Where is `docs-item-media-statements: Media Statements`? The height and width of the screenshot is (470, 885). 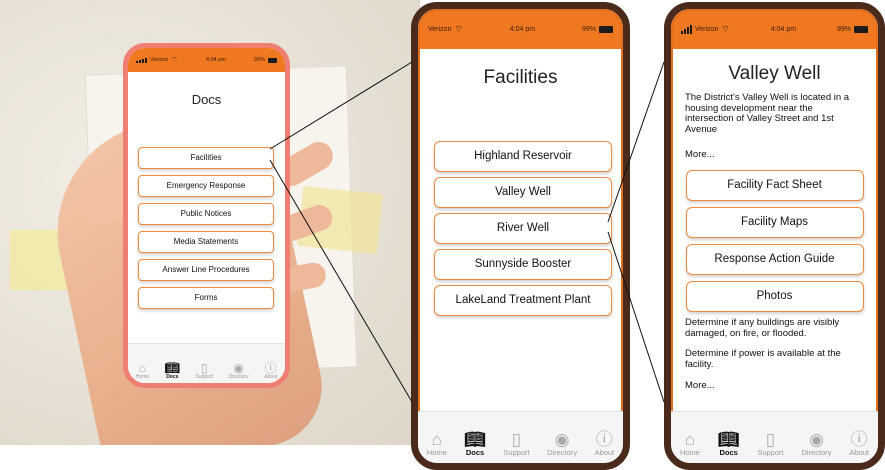 docs-item-media-statements: Media Statements is located at coordinates (206, 242).